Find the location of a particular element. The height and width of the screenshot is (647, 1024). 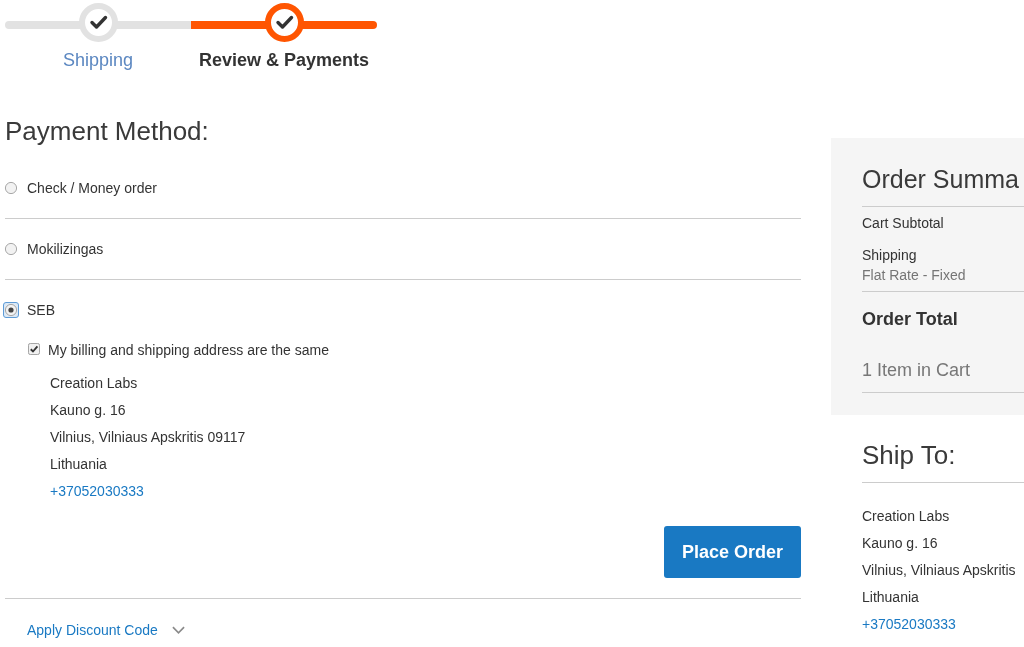

payment-method-label: SEB is located at coordinates (41, 310).